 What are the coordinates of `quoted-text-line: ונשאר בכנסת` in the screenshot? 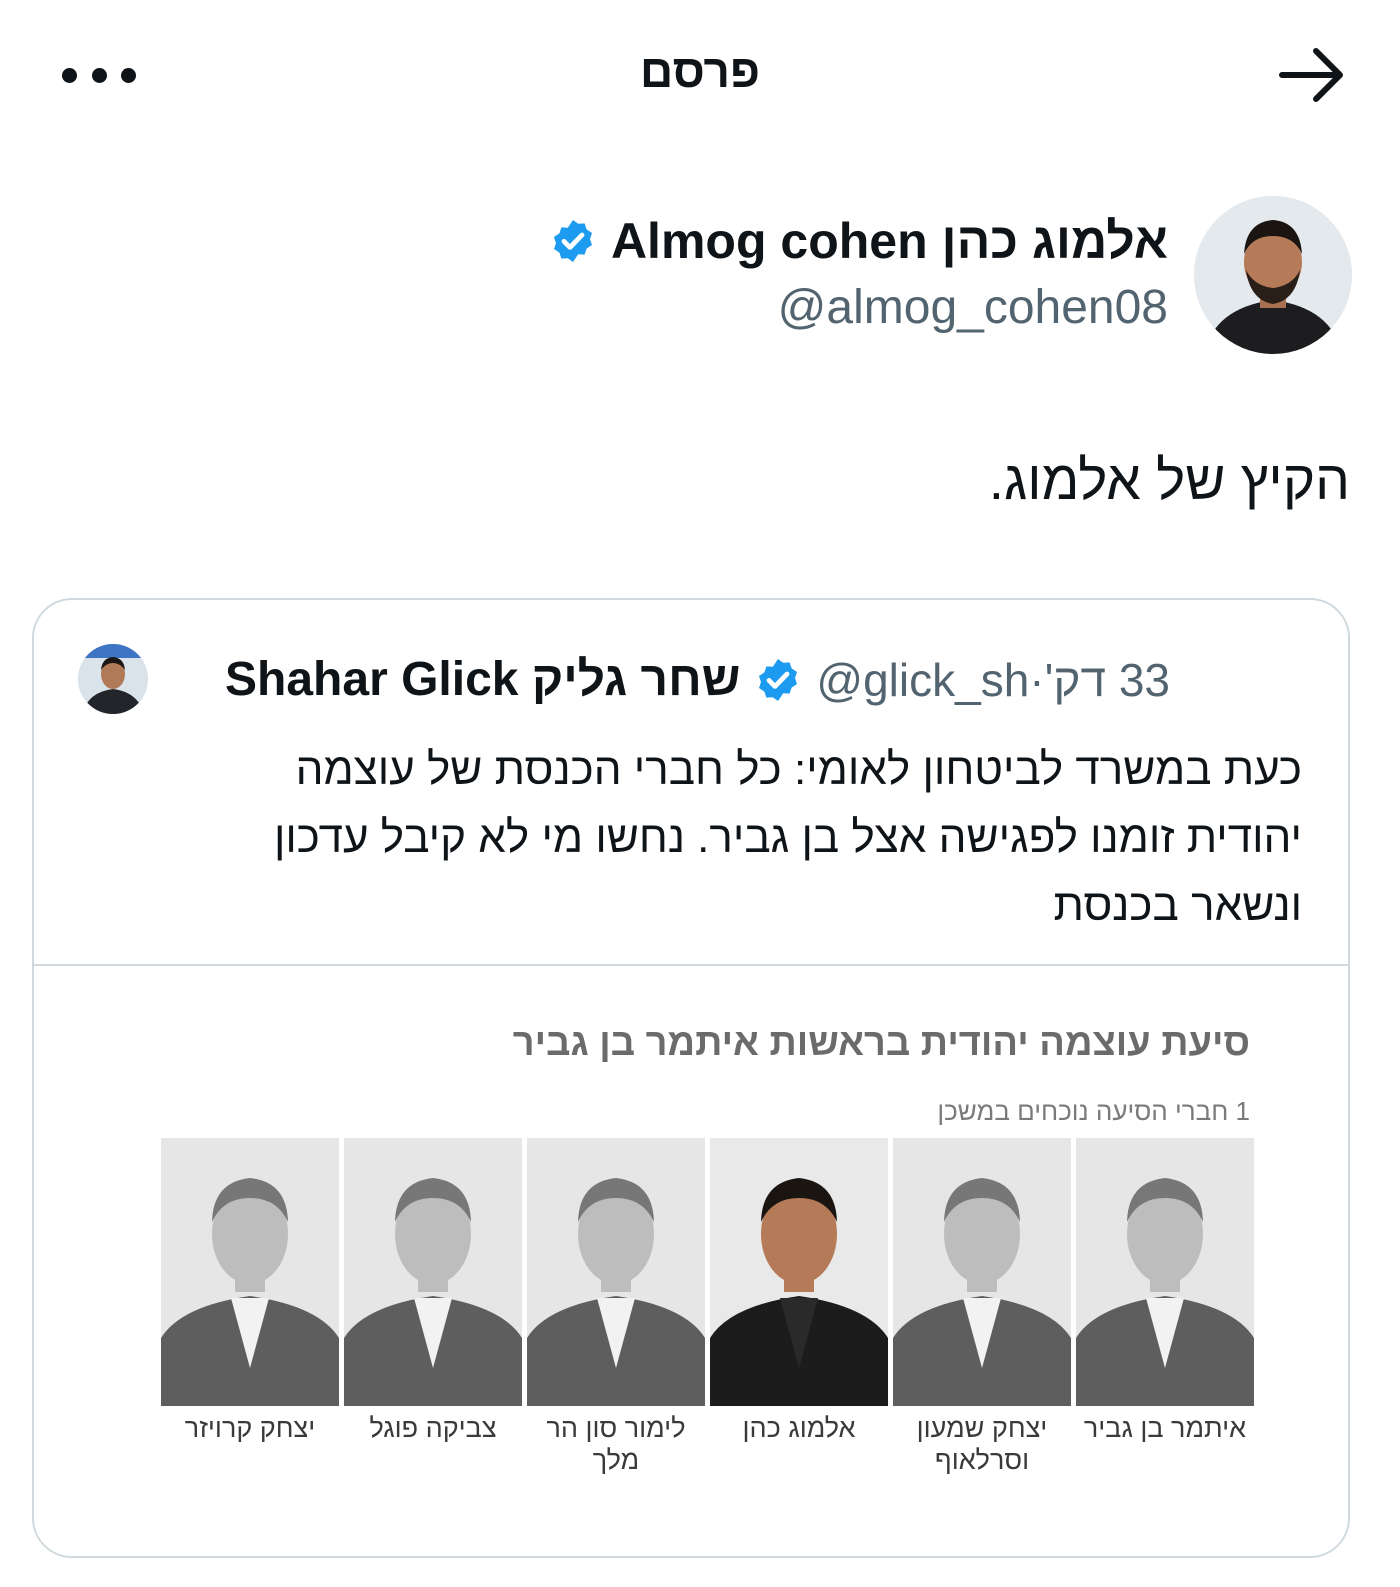 It's located at (1177, 905).